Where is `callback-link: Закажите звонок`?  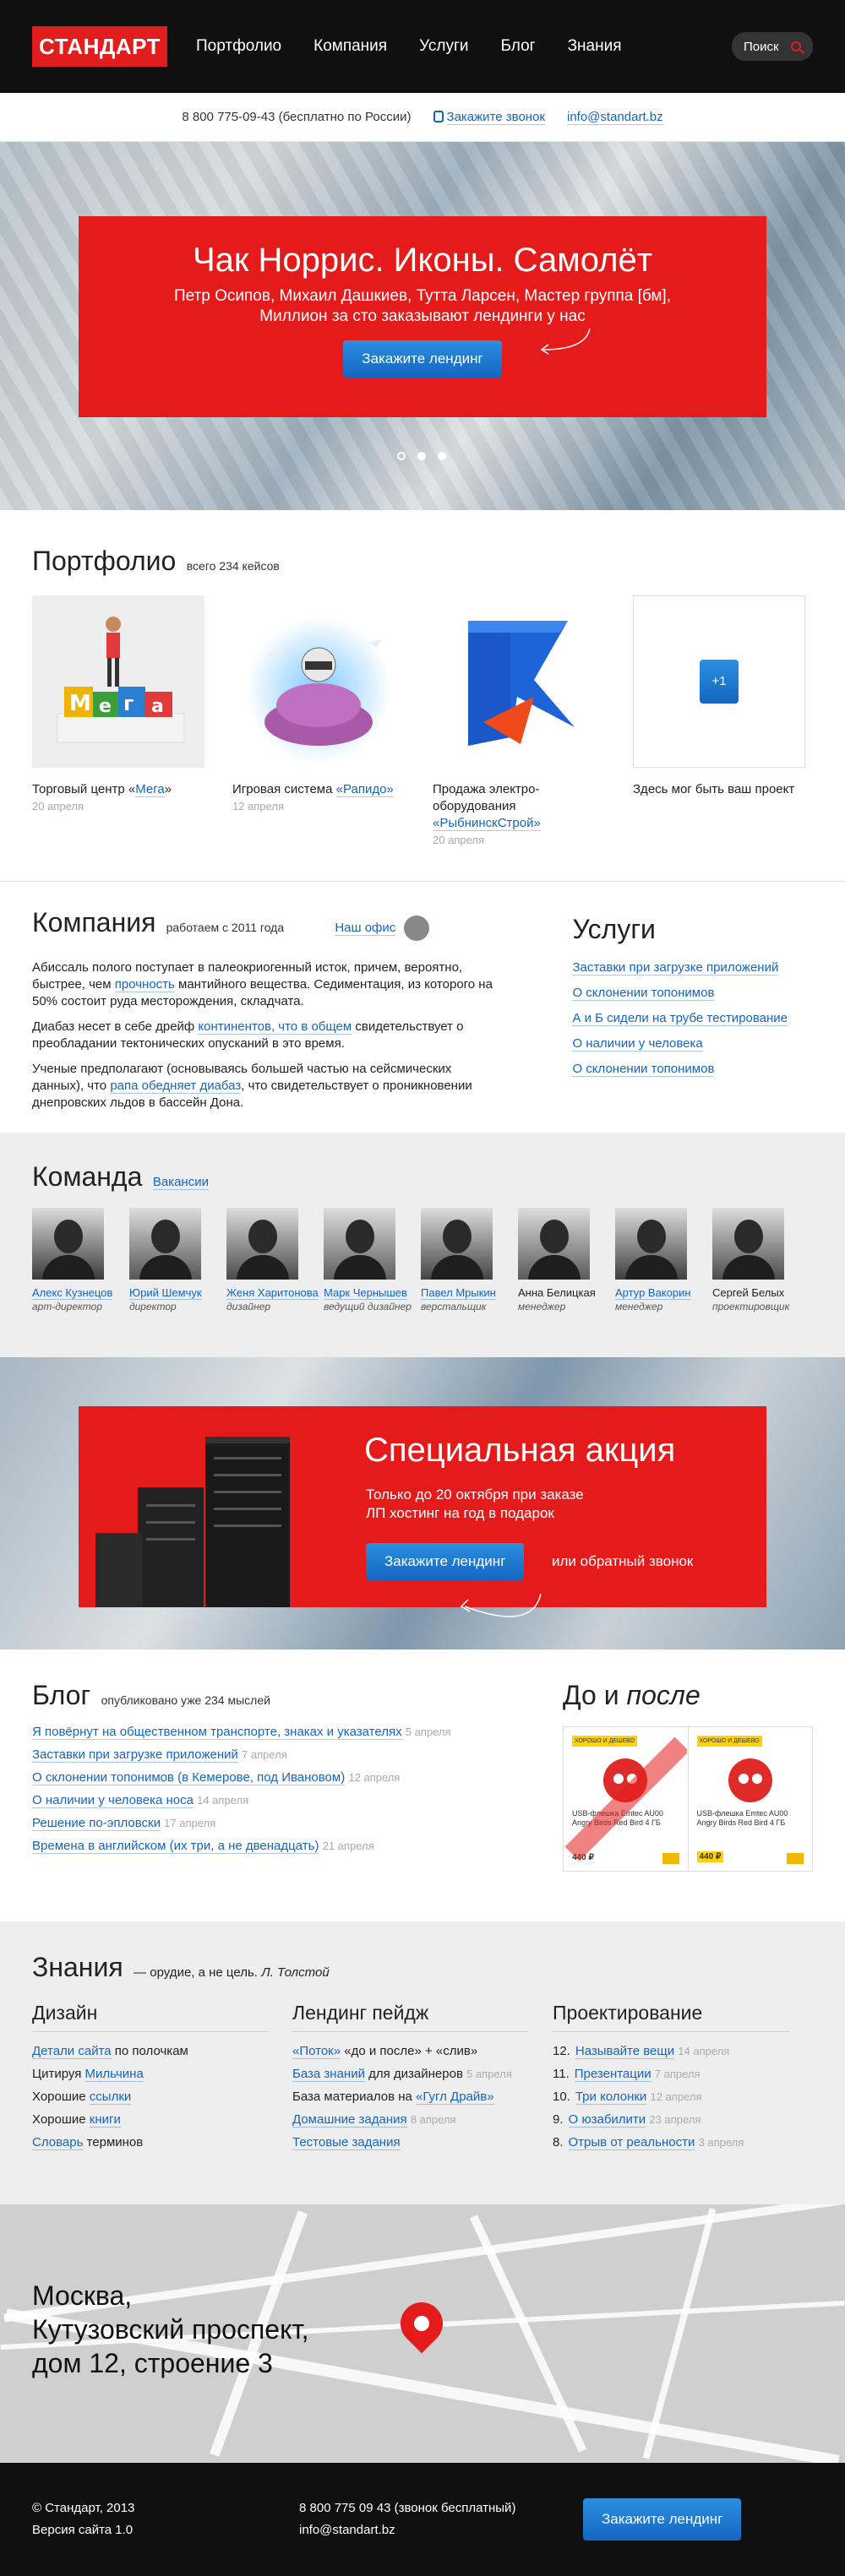 callback-link: Закажите звонок is located at coordinates (495, 117).